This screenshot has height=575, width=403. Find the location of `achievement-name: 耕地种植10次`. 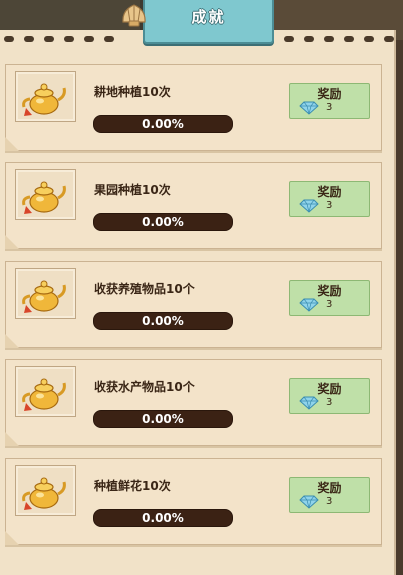

achievement-name: 耕地种植10次 is located at coordinates (132, 92).